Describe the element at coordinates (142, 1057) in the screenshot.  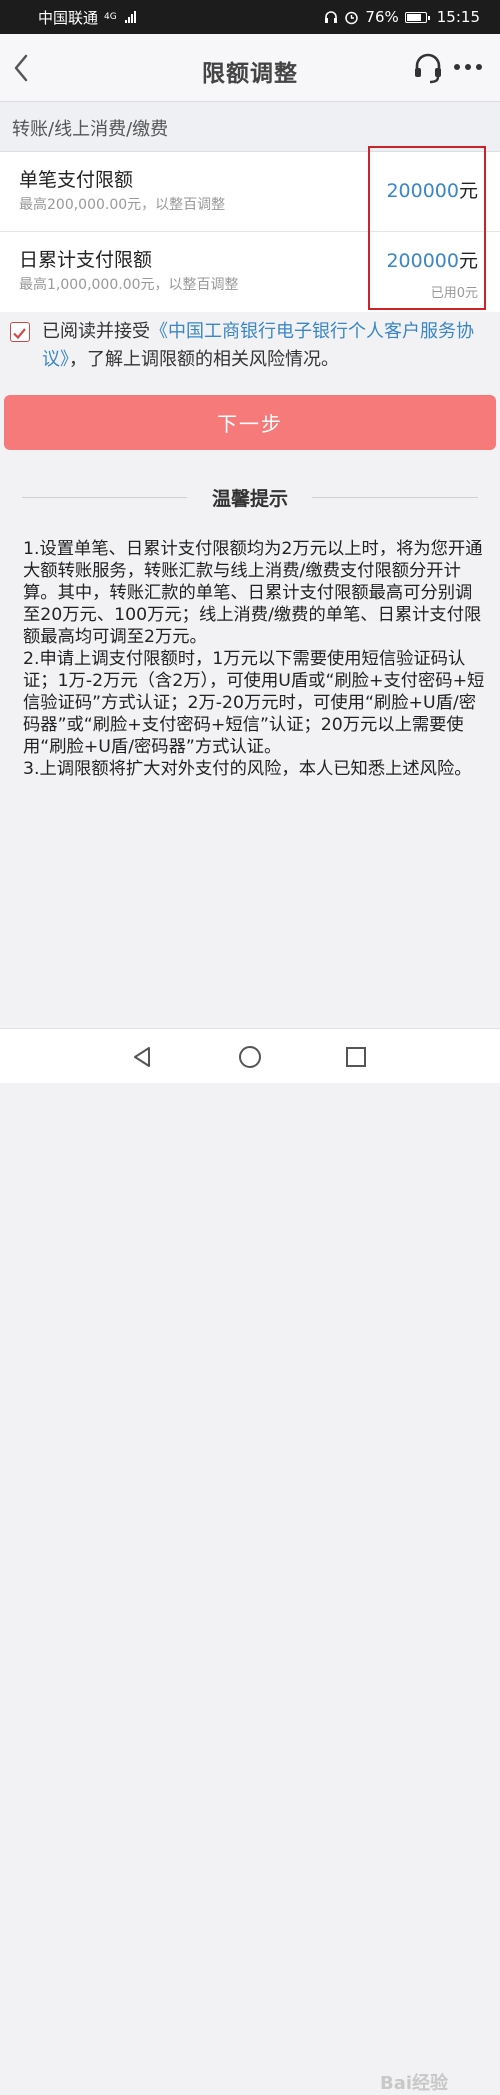
I see `system-back-icon` at that location.